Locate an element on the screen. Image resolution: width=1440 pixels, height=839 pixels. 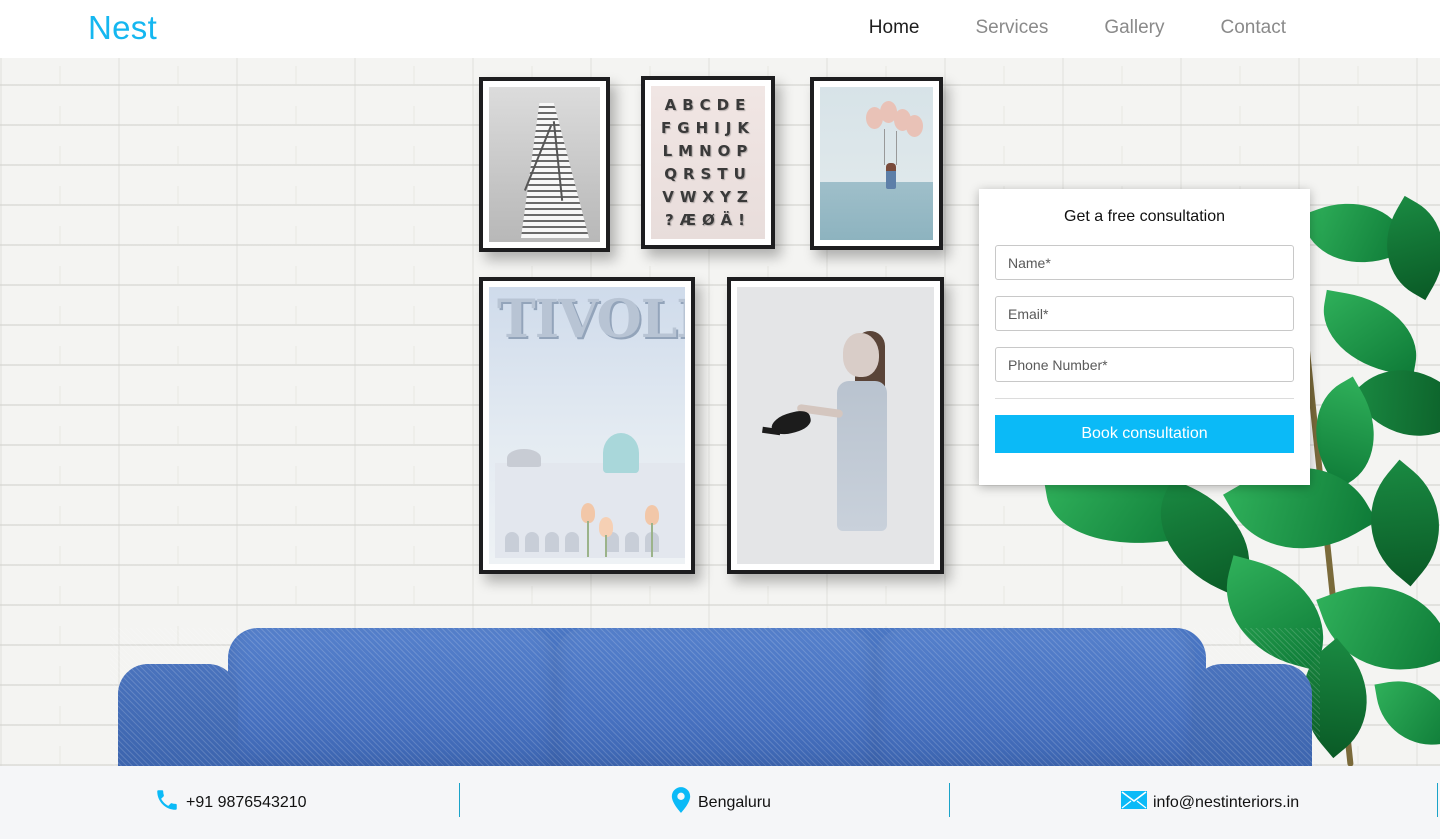
nav-contact: Contact is located at coordinates (1253, 28).